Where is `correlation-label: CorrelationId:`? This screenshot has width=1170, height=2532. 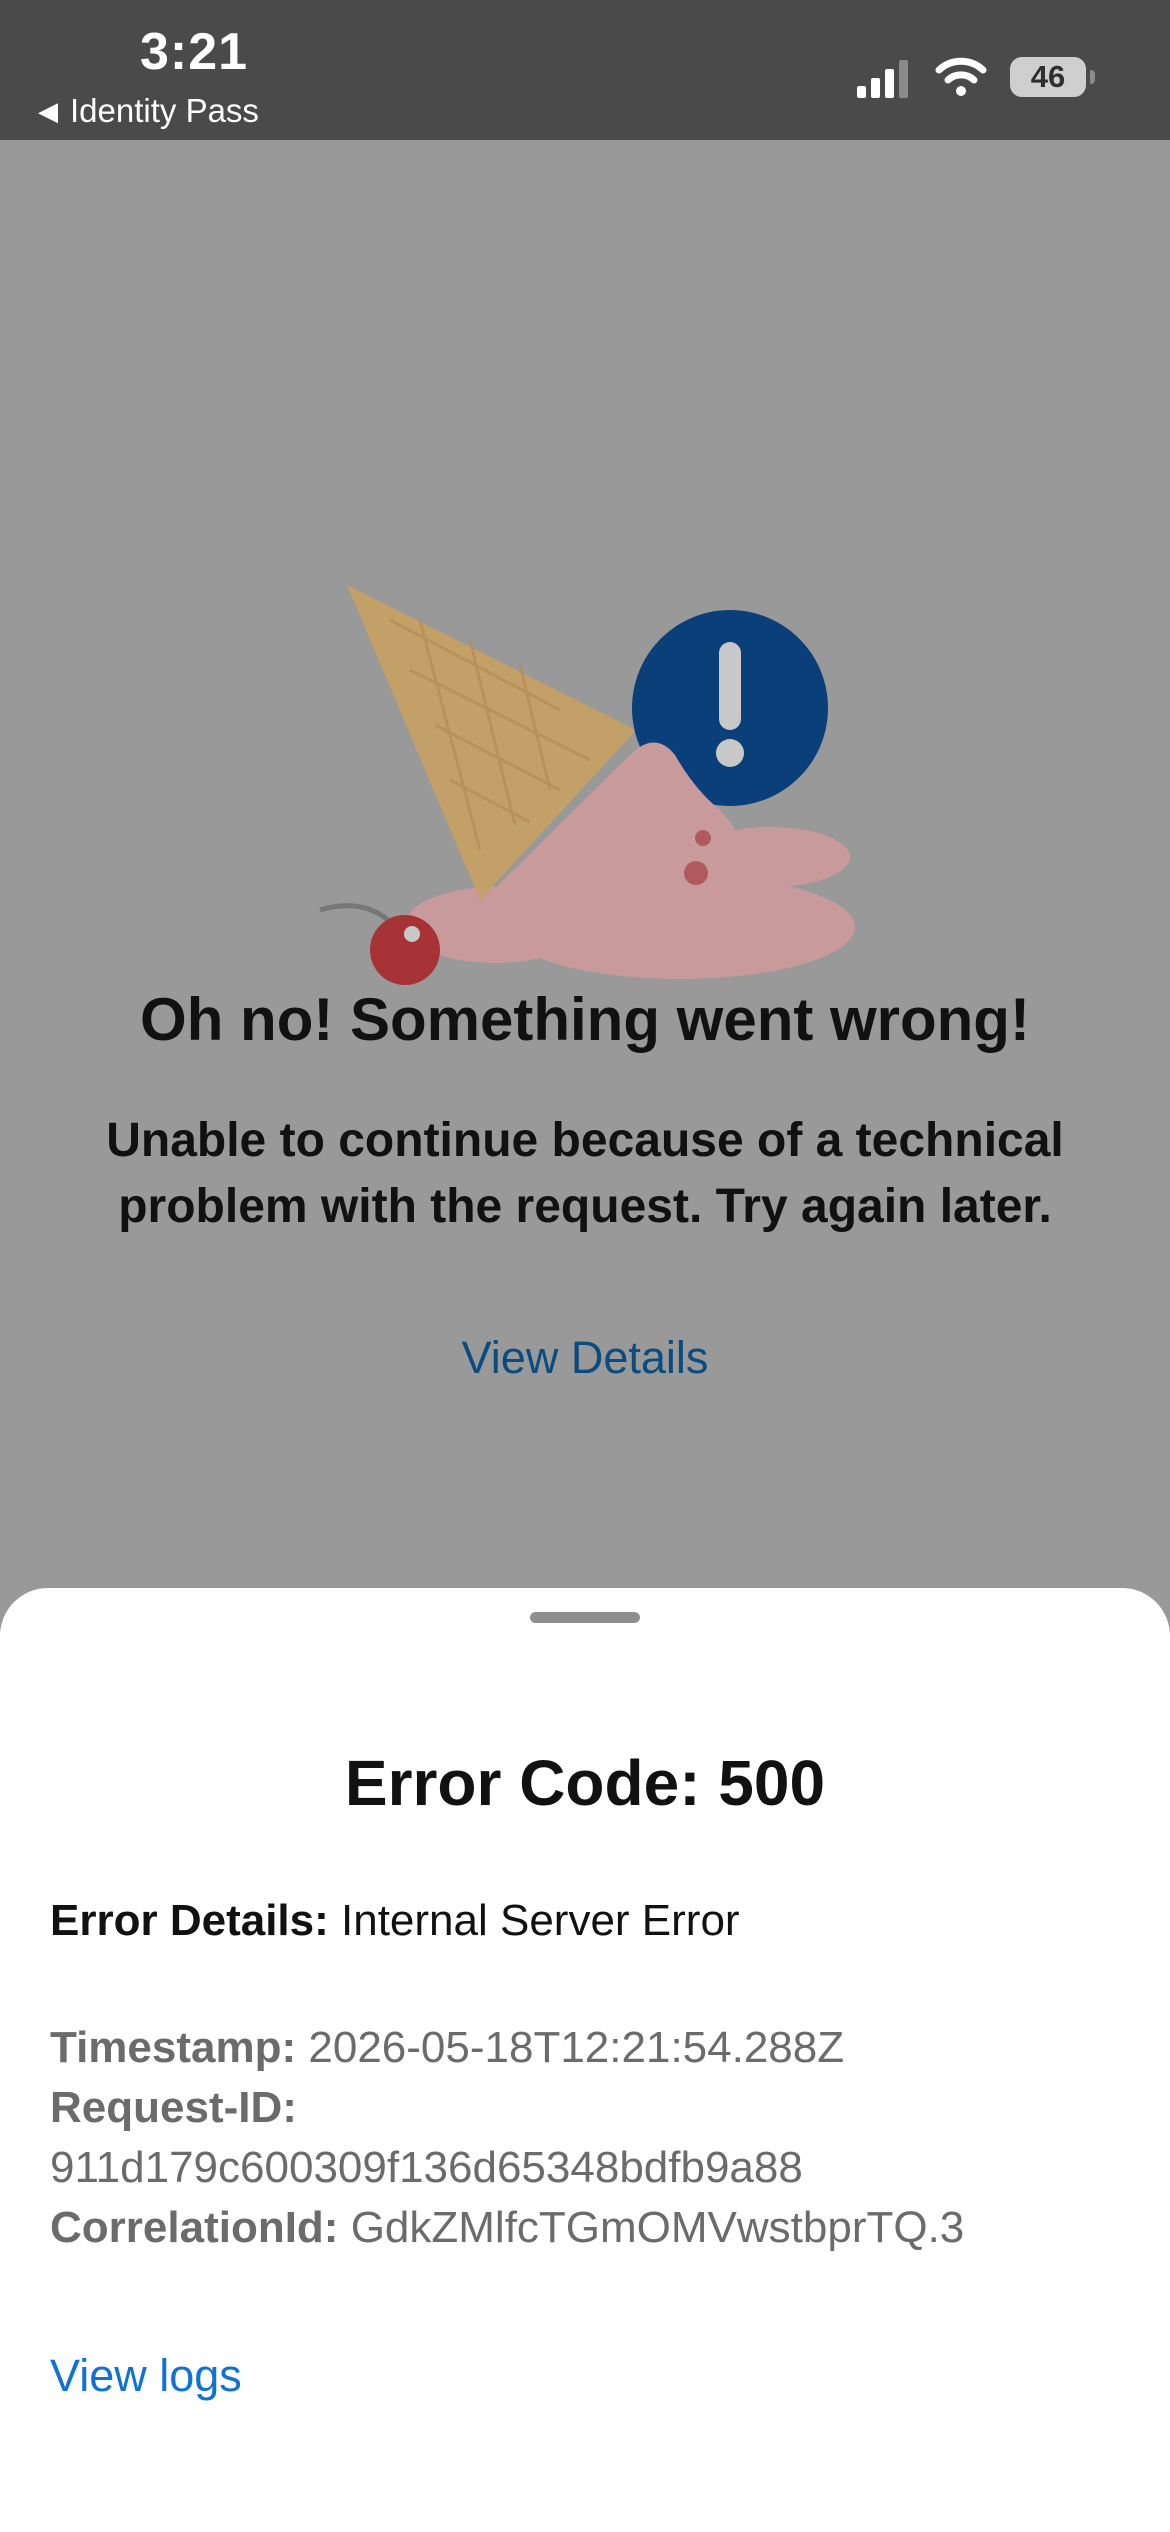
correlation-label: CorrelationId: is located at coordinates (194, 2227).